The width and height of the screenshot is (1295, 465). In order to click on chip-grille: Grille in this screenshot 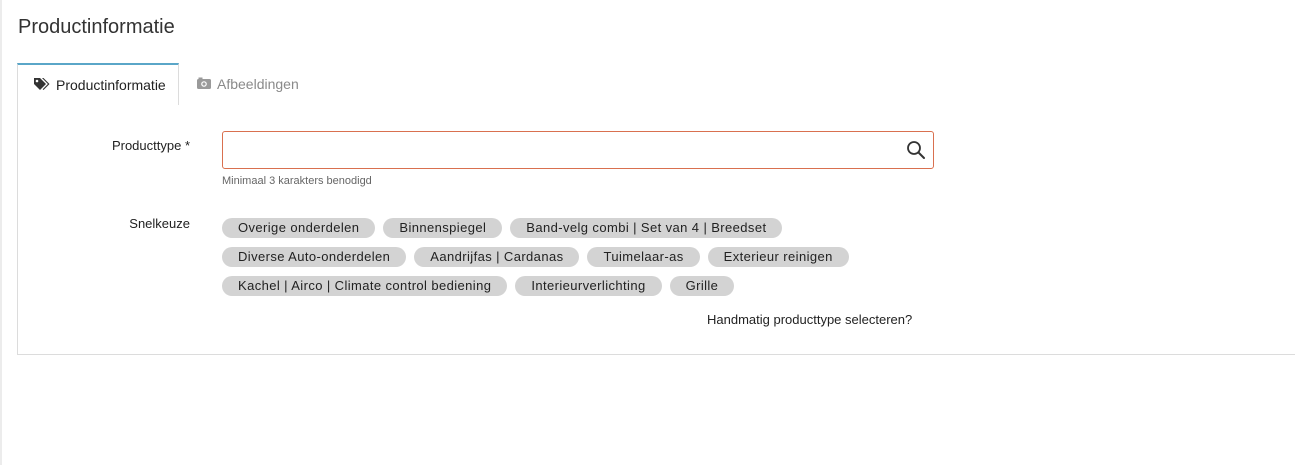, I will do `click(702, 286)`.